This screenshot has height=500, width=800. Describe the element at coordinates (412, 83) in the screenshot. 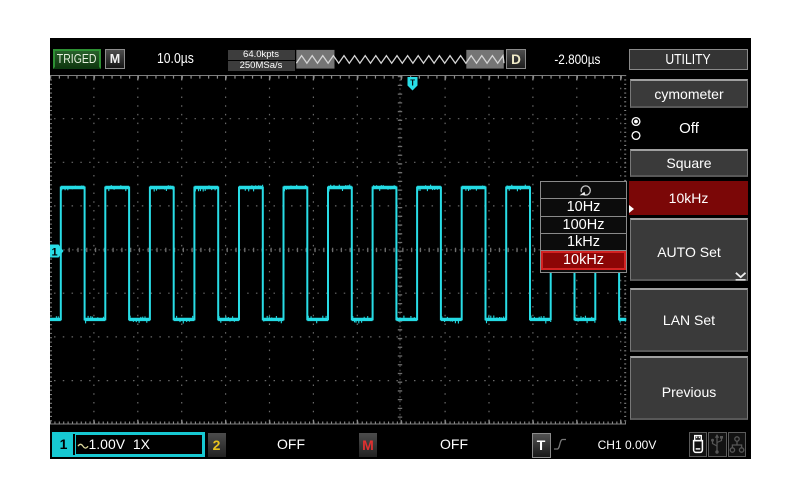

I see `svg-text: T` at that location.